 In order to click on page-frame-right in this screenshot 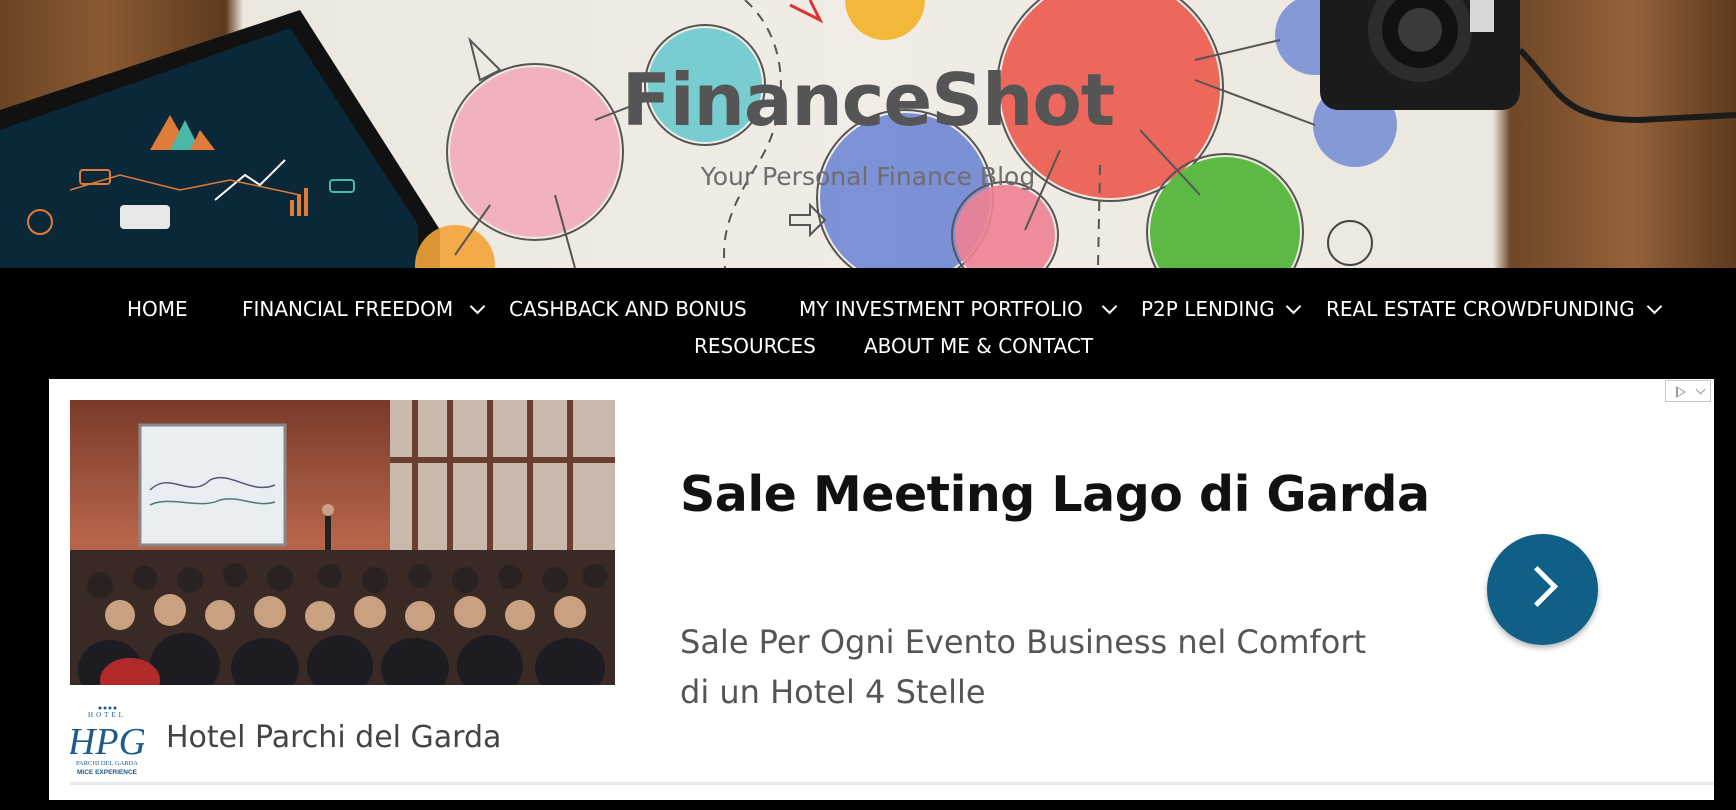, I will do `click(1725, 594)`.